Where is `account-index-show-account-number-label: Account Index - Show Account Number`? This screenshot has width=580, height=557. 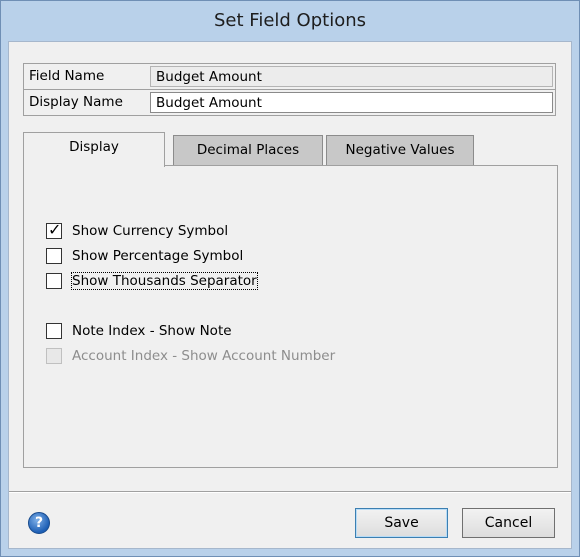 account-index-show-account-number-label: Account Index - Show Account Number is located at coordinates (204, 356).